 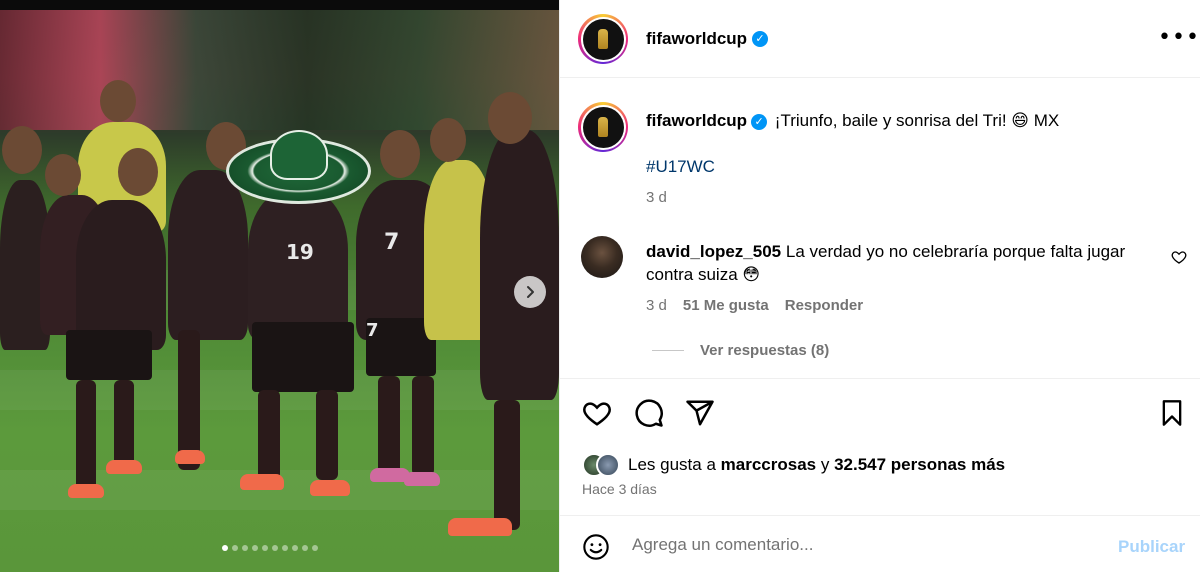 What do you see at coordinates (1172, 413) in the screenshot?
I see `save-bookmark-icon` at bounding box center [1172, 413].